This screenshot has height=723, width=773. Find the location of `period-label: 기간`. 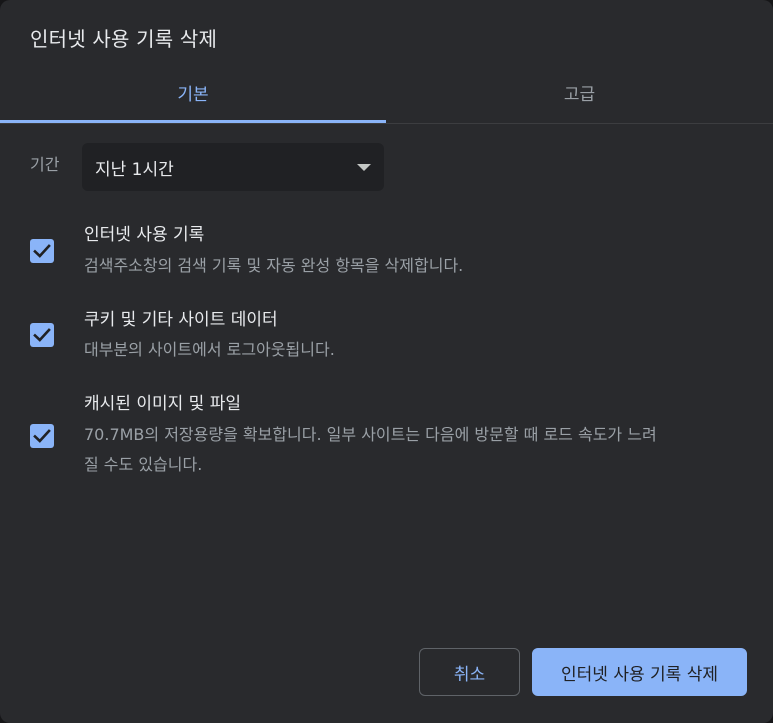

period-label: 기간 is located at coordinates (45, 164).